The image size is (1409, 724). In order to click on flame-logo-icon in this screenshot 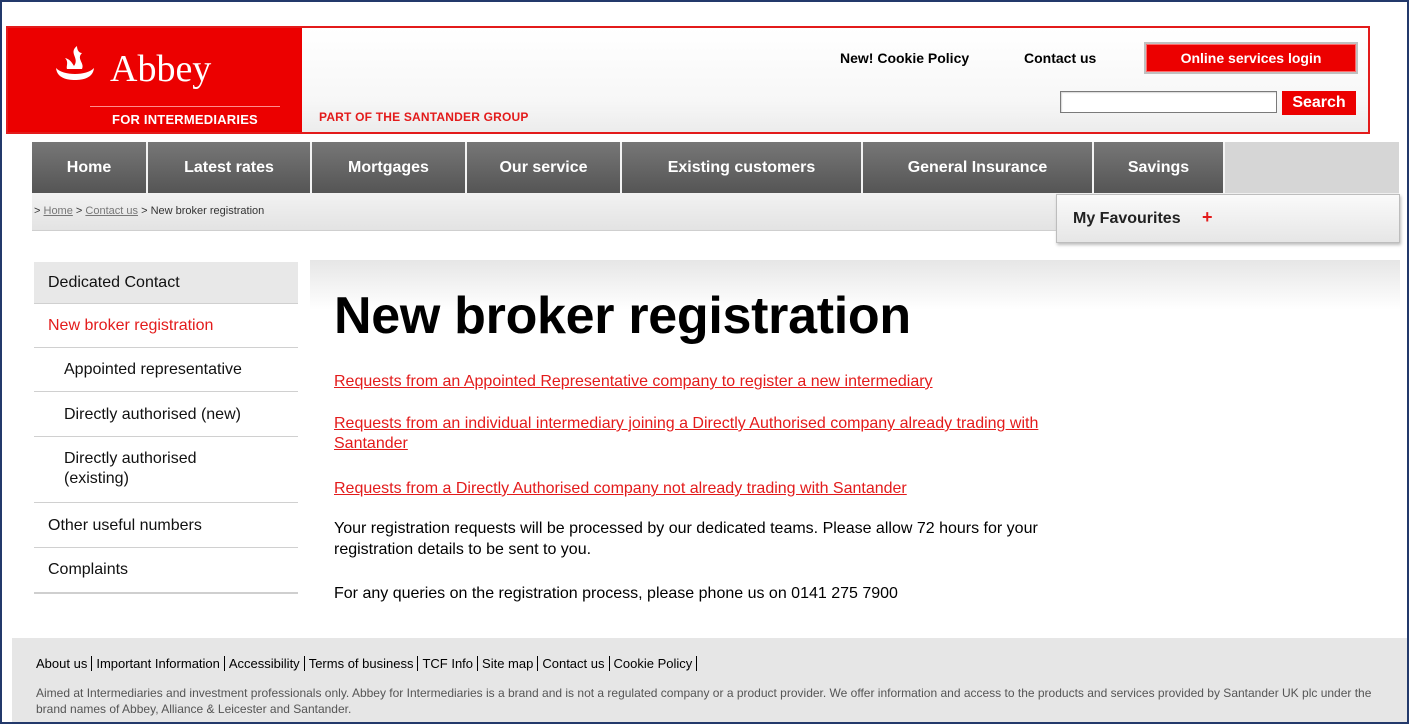, I will do `click(75, 63)`.